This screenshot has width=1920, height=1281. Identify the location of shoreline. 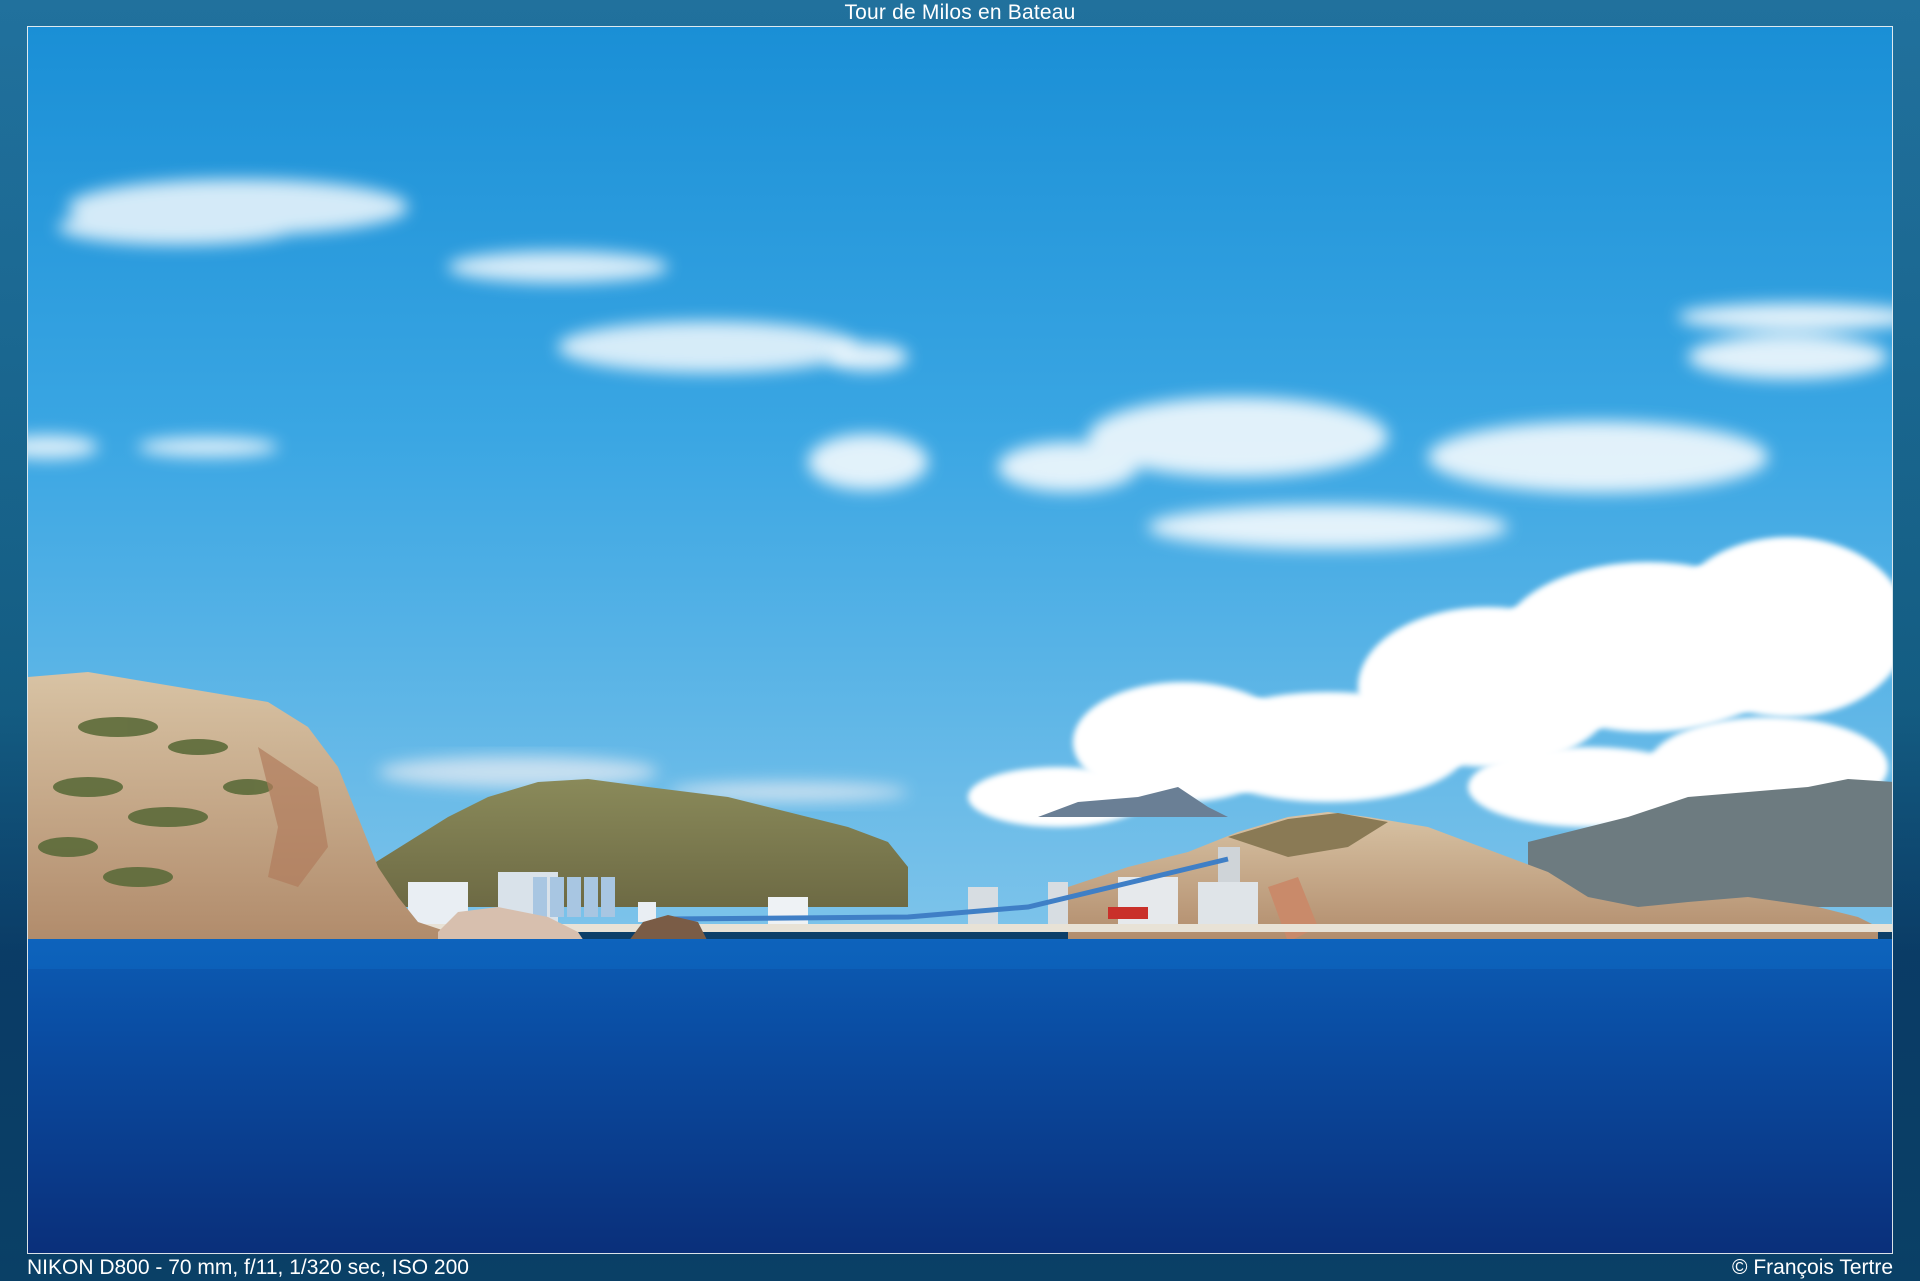
(1135, 928).